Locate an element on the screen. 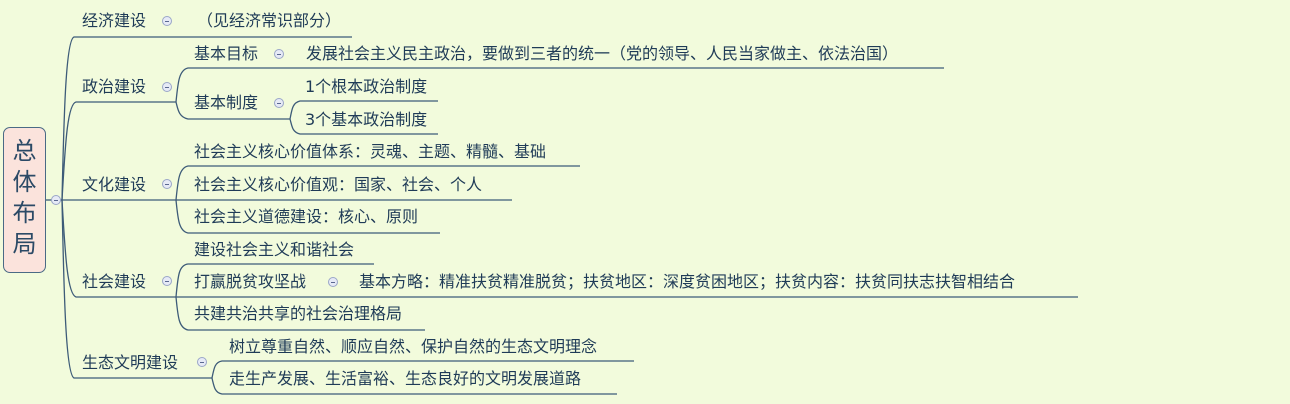 The image size is (1290, 404). politics-system-item: 1个根本政治制度 is located at coordinates (366, 87).